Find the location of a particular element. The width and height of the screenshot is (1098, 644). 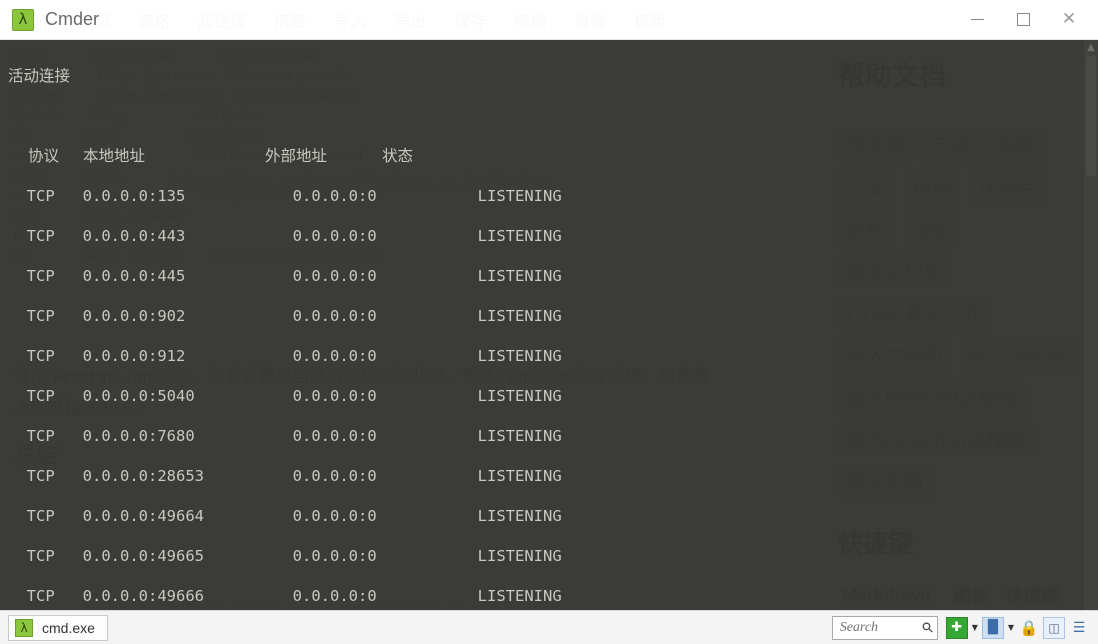

minimize-icon is located at coordinates (977, 19).